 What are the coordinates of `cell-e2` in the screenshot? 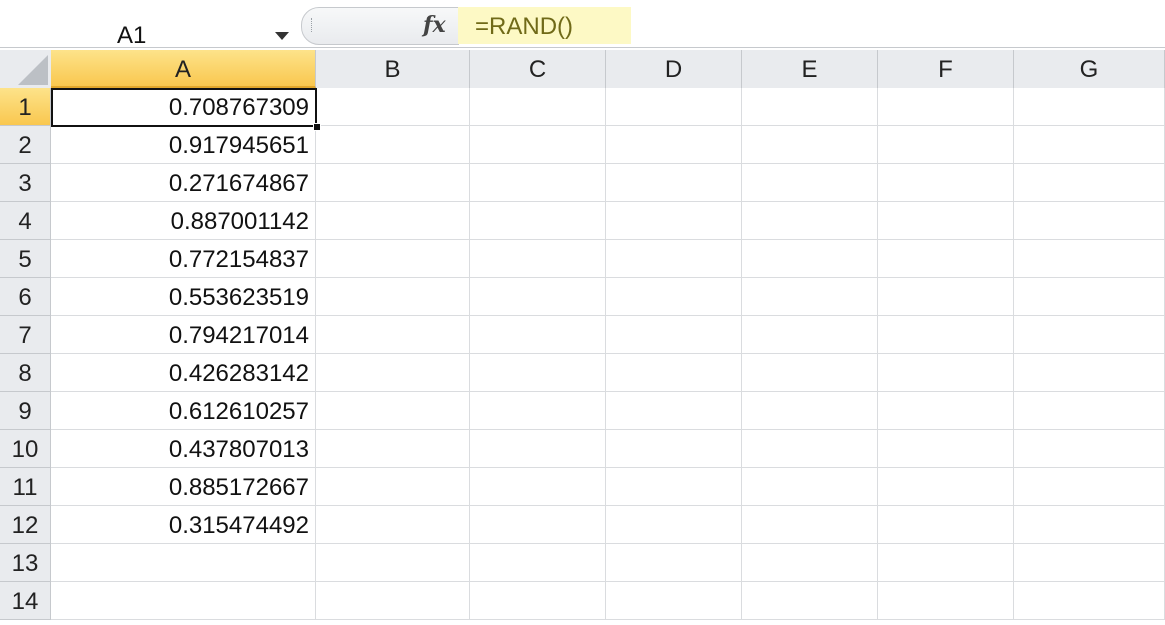 It's located at (810, 145).